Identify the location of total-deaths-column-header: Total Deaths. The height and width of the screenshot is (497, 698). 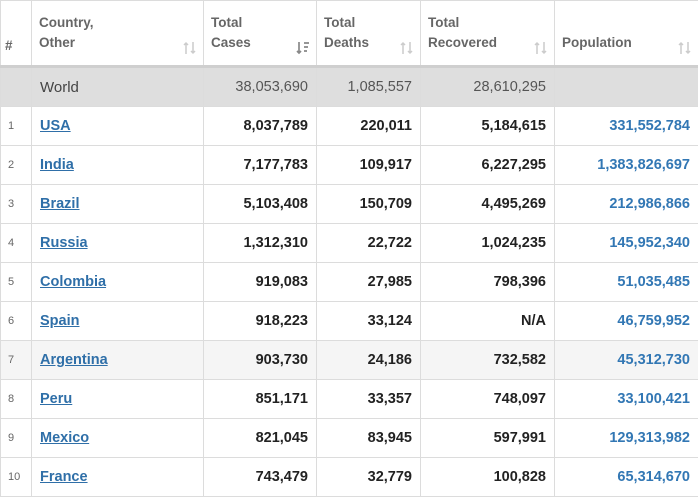
(369, 34).